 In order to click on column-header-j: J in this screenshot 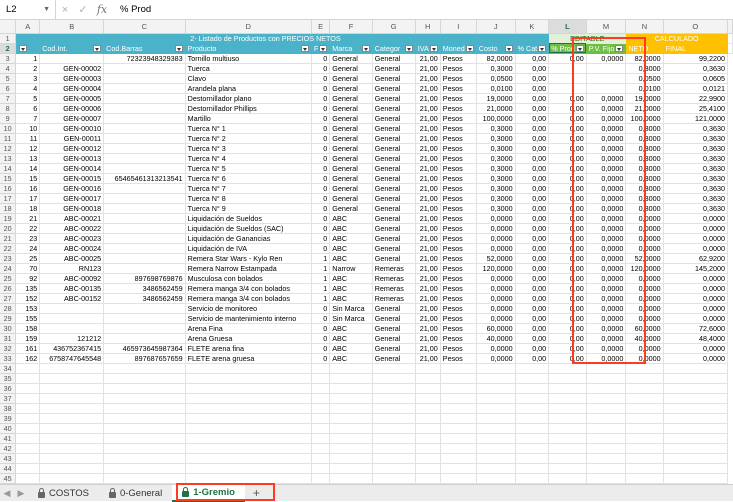, I will do `click(496, 27)`.